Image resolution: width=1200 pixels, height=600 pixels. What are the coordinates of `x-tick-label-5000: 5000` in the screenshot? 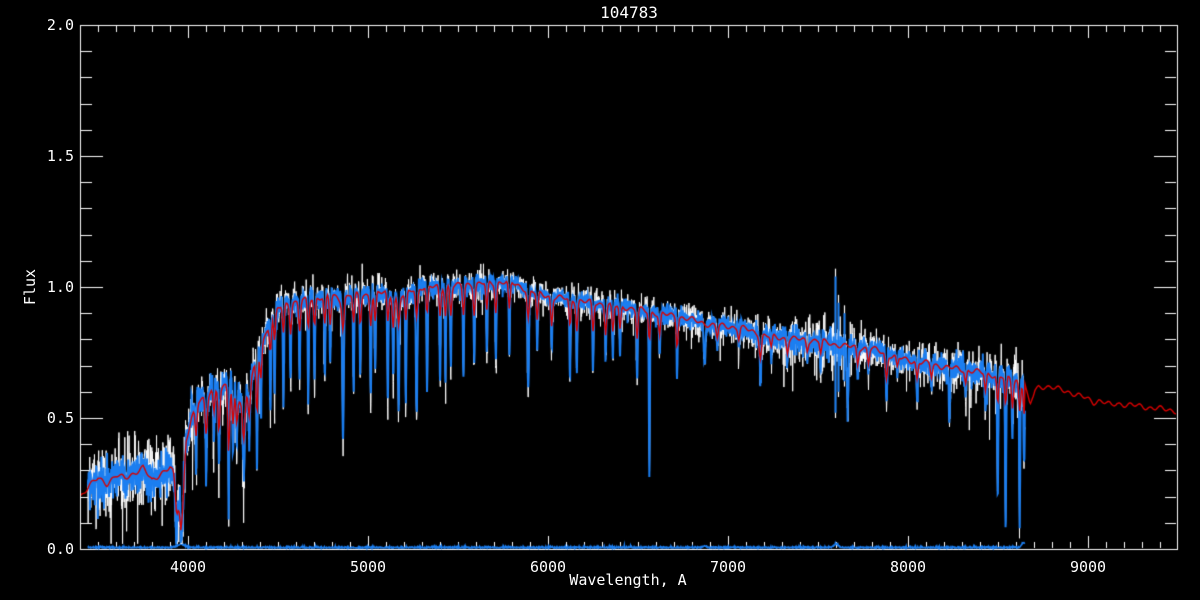 It's located at (368, 567).